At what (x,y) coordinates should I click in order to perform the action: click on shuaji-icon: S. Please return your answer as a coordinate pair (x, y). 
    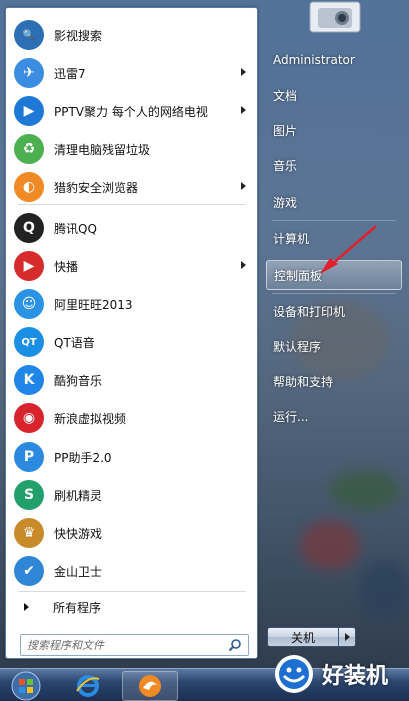
    Looking at the image, I should click on (29, 495).